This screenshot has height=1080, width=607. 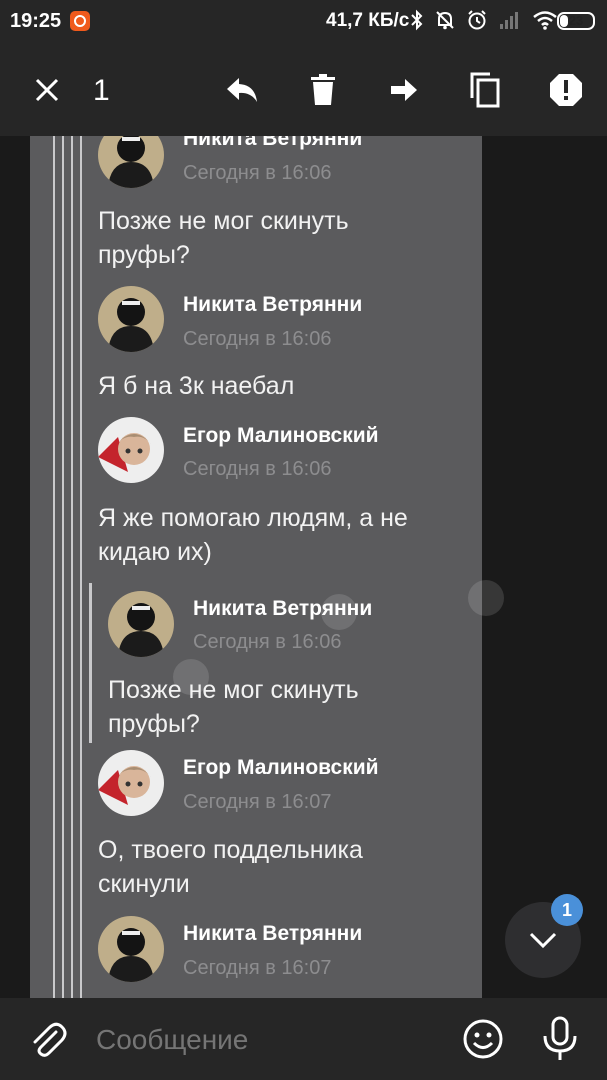 What do you see at coordinates (155, 552) in the screenshot?
I see `message-line: кидаю их)` at bounding box center [155, 552].